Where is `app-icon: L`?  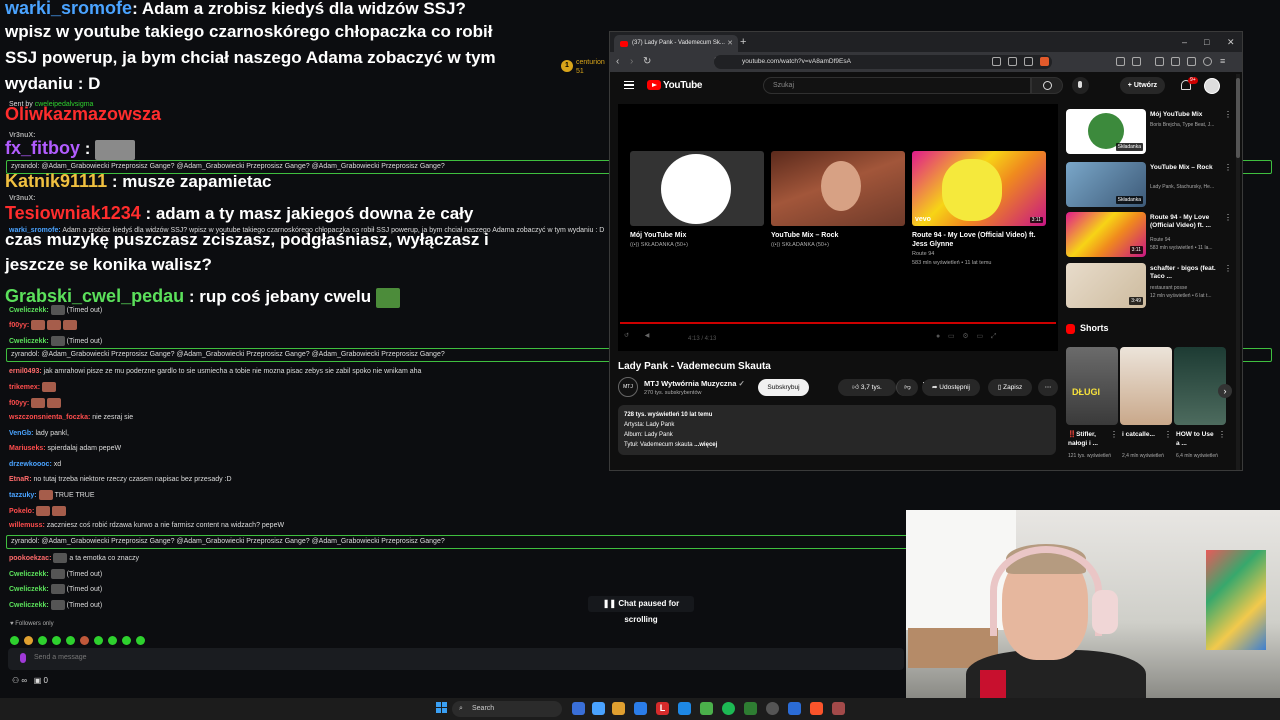
app-icon: L is located at coordinates (662, 708).